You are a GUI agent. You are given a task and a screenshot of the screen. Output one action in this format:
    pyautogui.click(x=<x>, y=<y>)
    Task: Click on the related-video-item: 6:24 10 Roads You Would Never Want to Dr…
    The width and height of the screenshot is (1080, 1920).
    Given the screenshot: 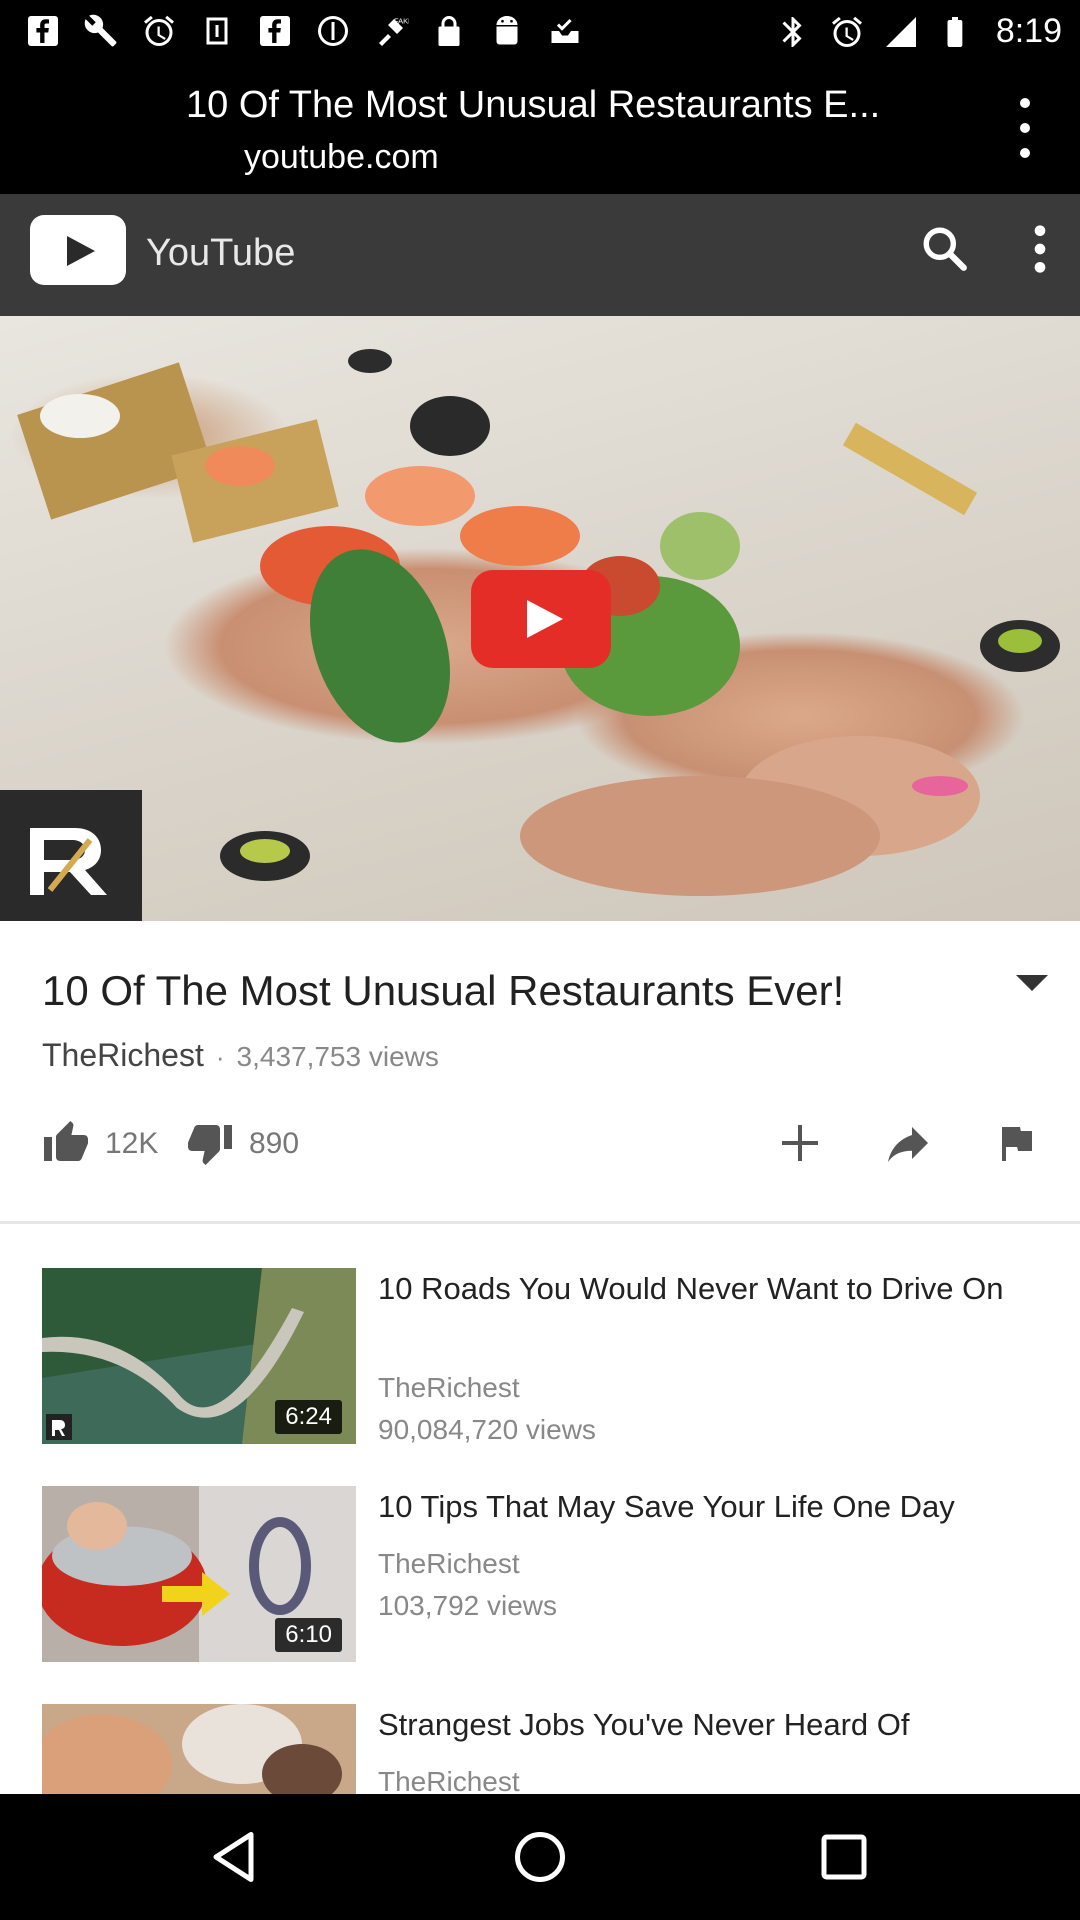 What is the action you would take?
    pyautogui.click(x=540, y=1356)
    